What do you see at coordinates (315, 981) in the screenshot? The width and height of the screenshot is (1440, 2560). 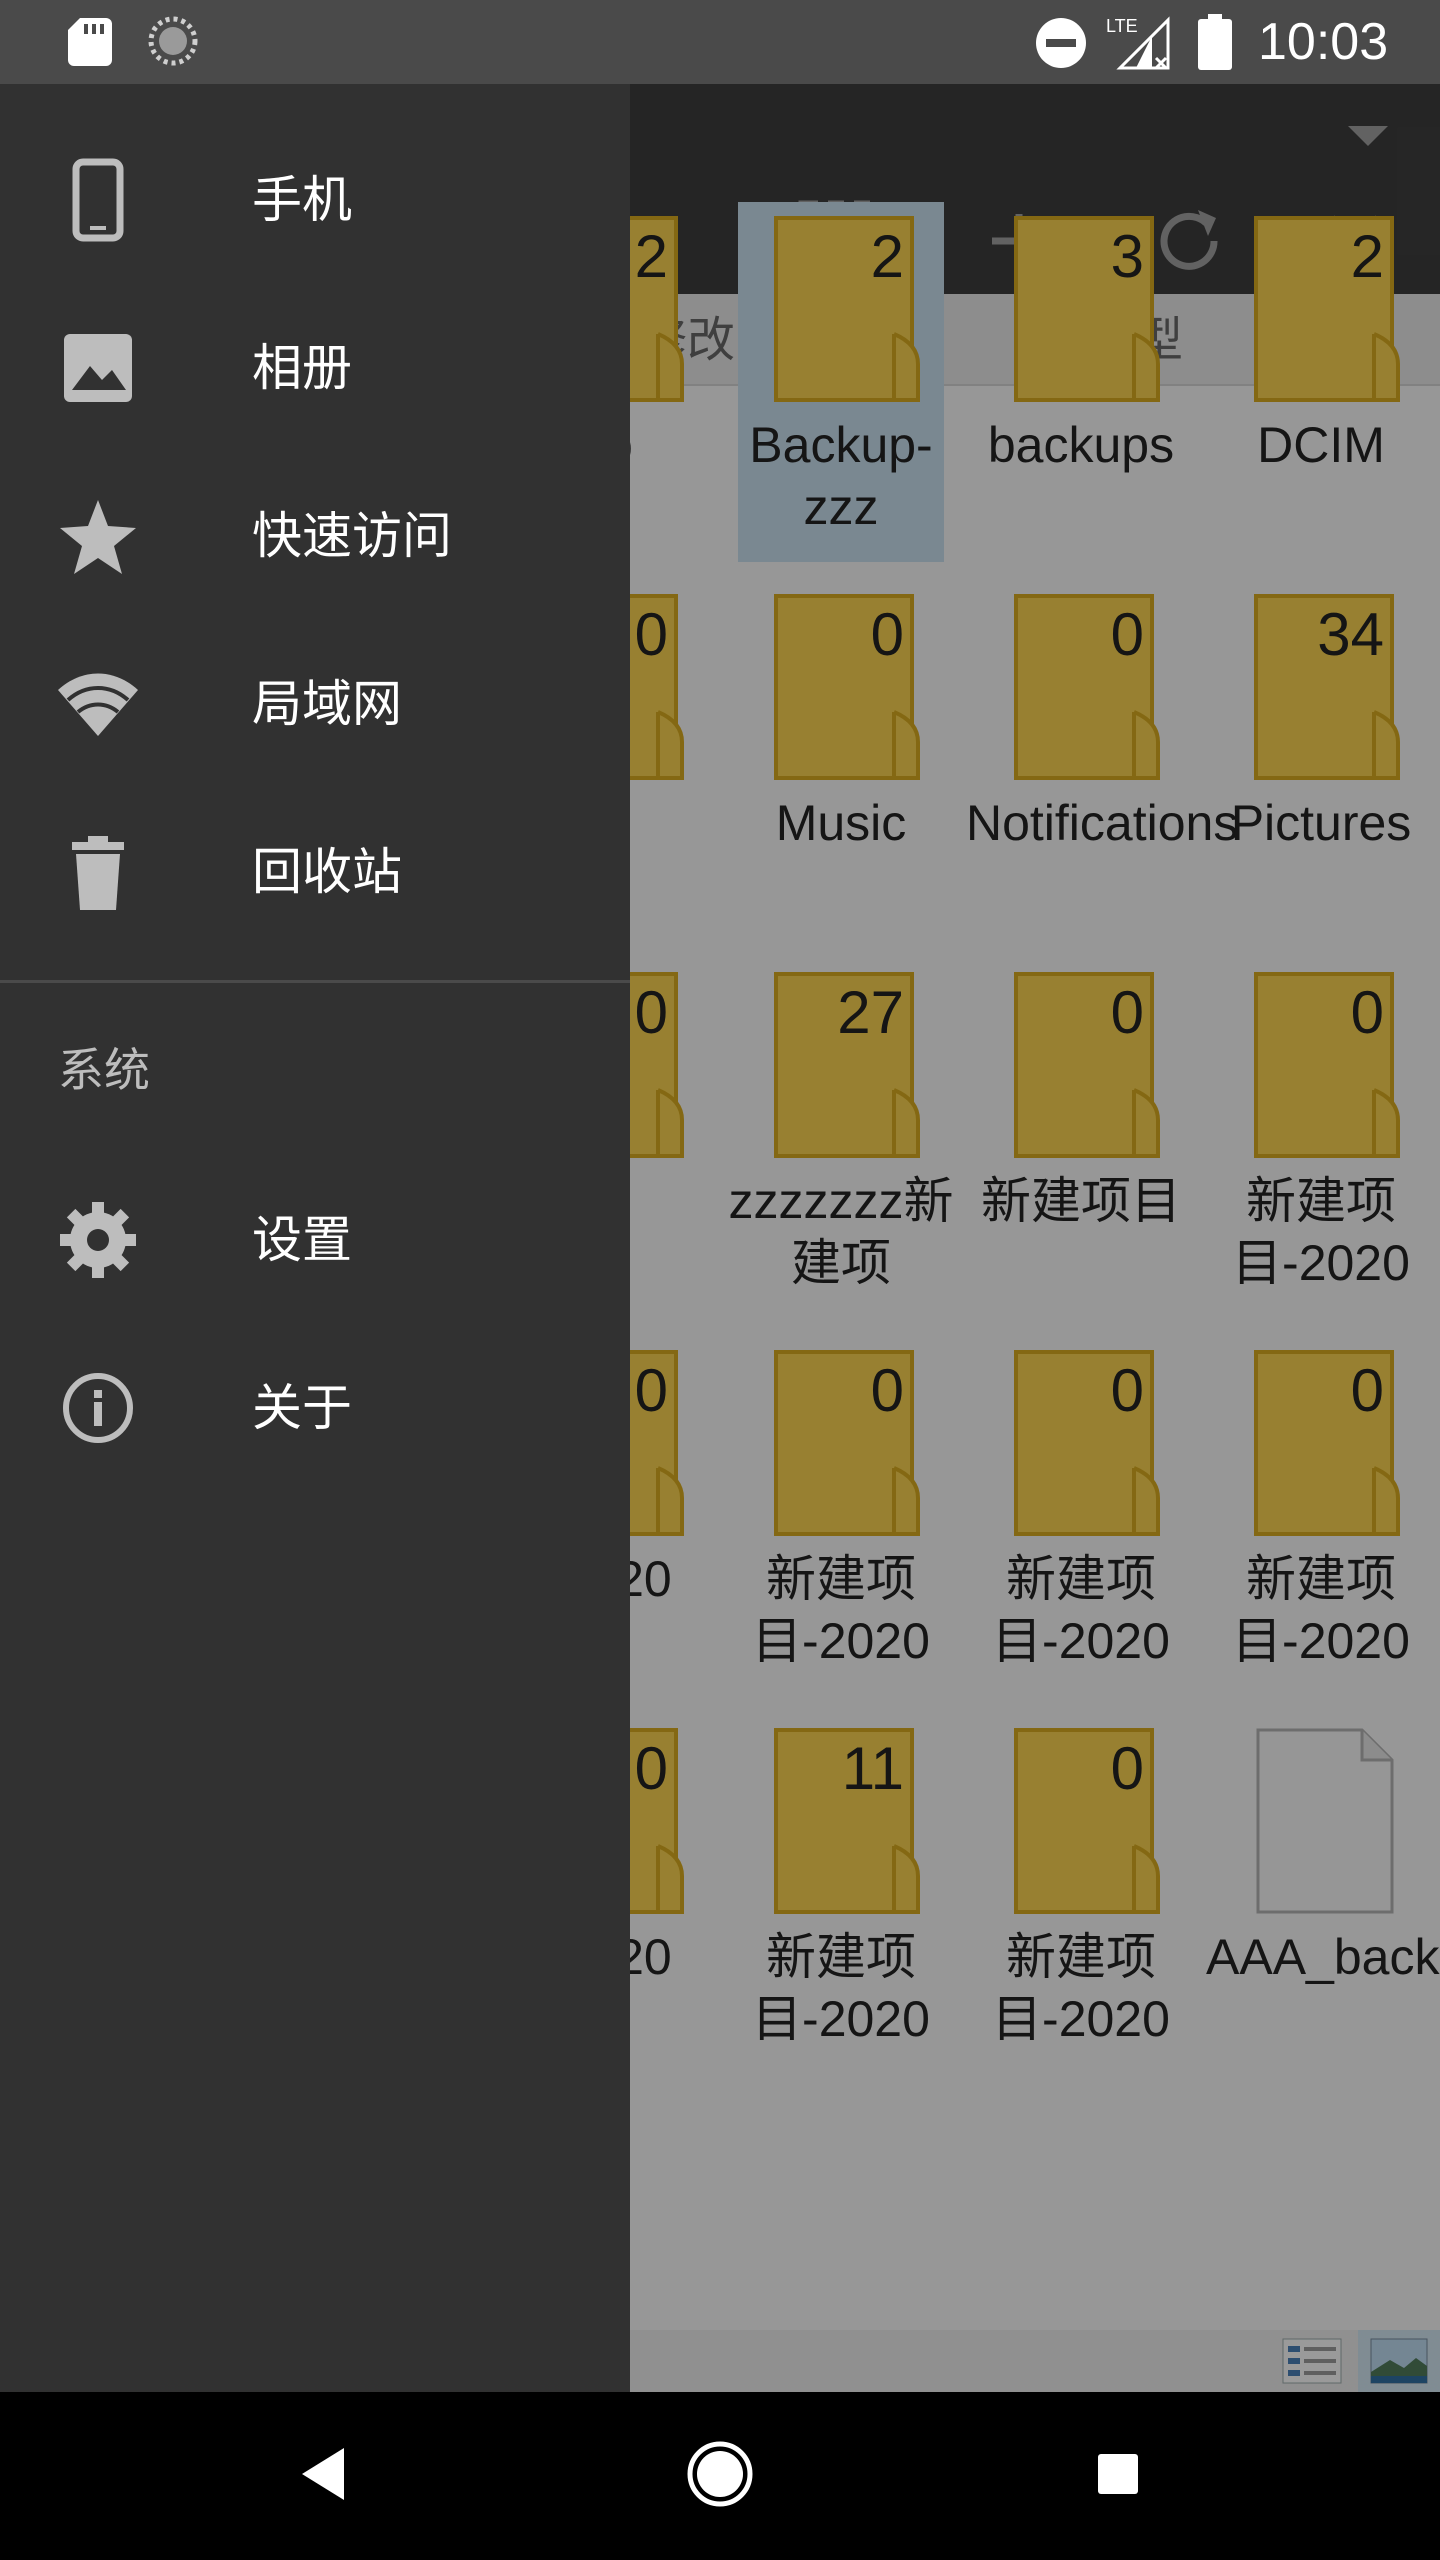 I see `drawer-divider` at bounding box center [315, 981].